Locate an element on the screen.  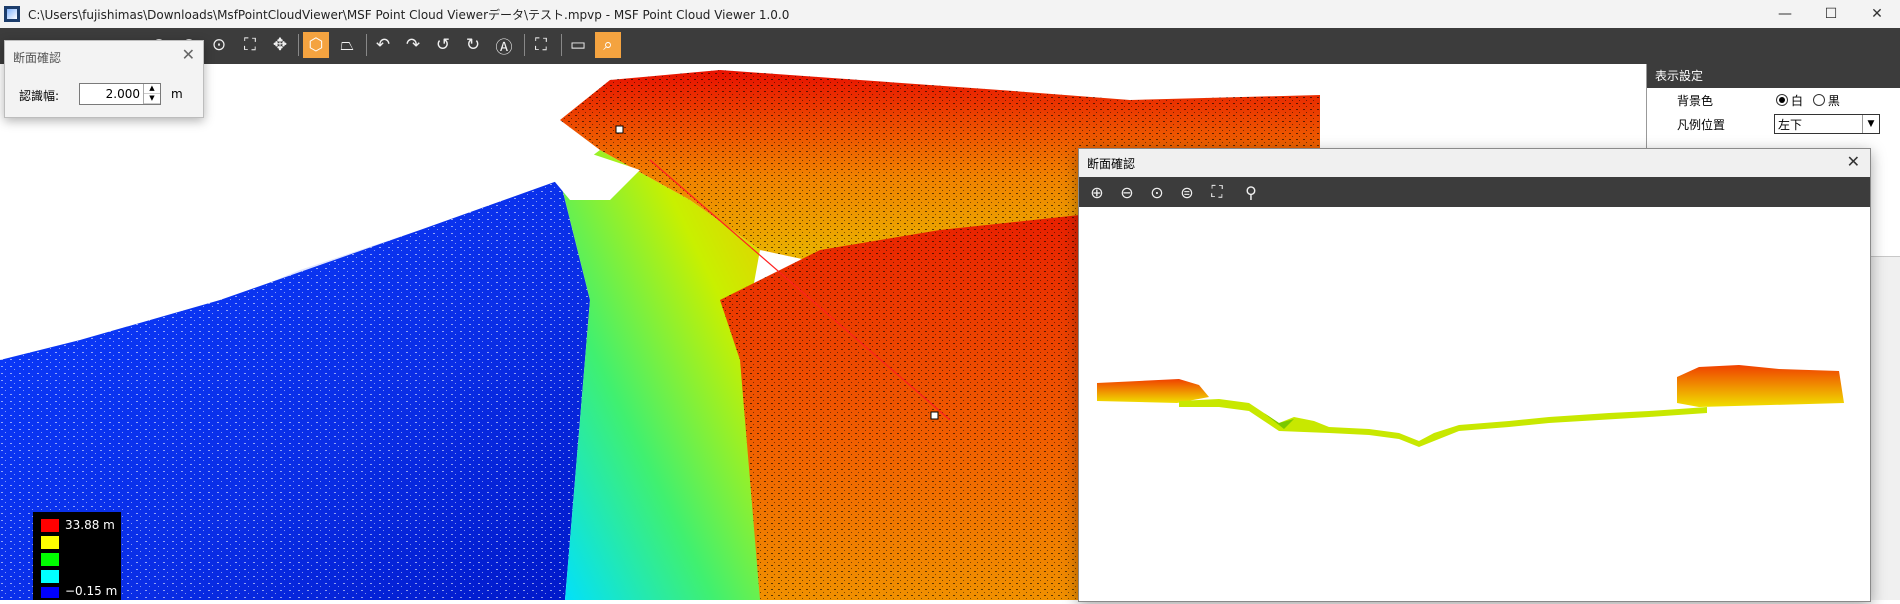
pick-icon: ⚲ is located at coordinates (1251, 192).